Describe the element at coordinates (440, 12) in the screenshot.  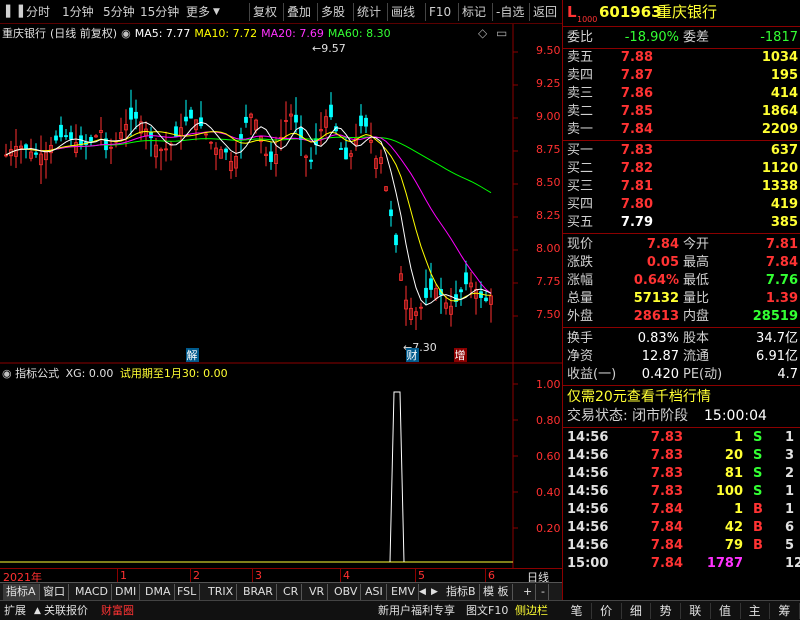
I see `toolbar-btn-right-5: F10` at that location.